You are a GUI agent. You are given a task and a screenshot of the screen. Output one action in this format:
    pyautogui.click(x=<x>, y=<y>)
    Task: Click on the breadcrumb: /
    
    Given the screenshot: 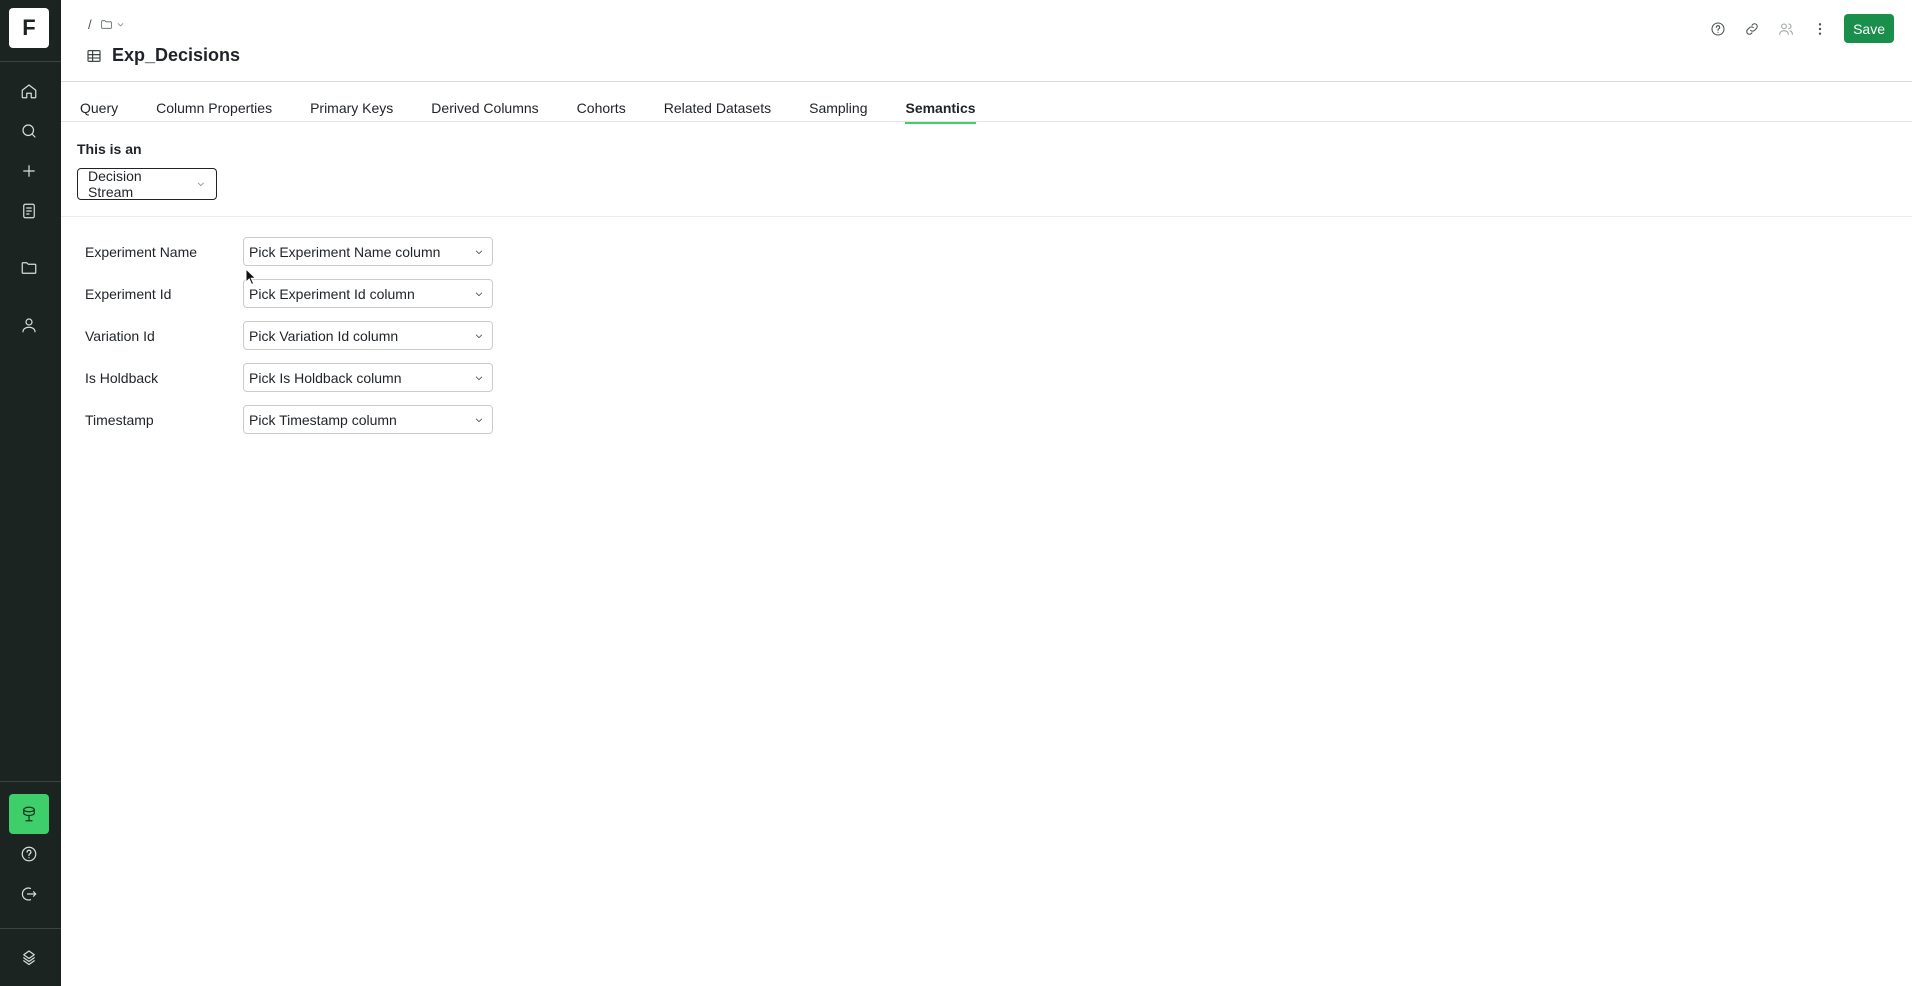 What is the action you would take?
    pyautogui.click(x=106, y=24)
    